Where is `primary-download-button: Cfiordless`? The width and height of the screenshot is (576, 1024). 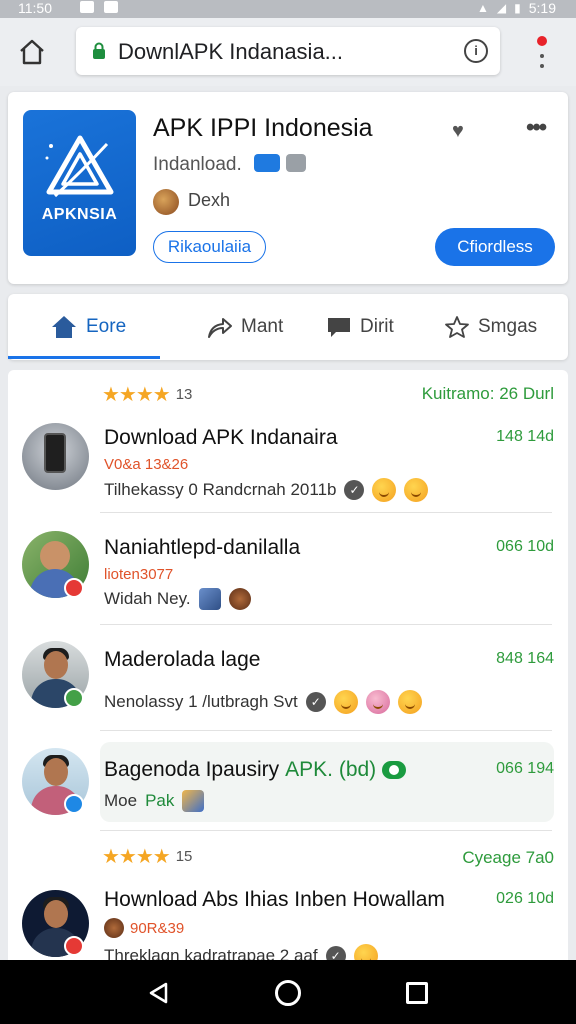 primary-download-button: Cfiordless is located at coordinates (495, 247).